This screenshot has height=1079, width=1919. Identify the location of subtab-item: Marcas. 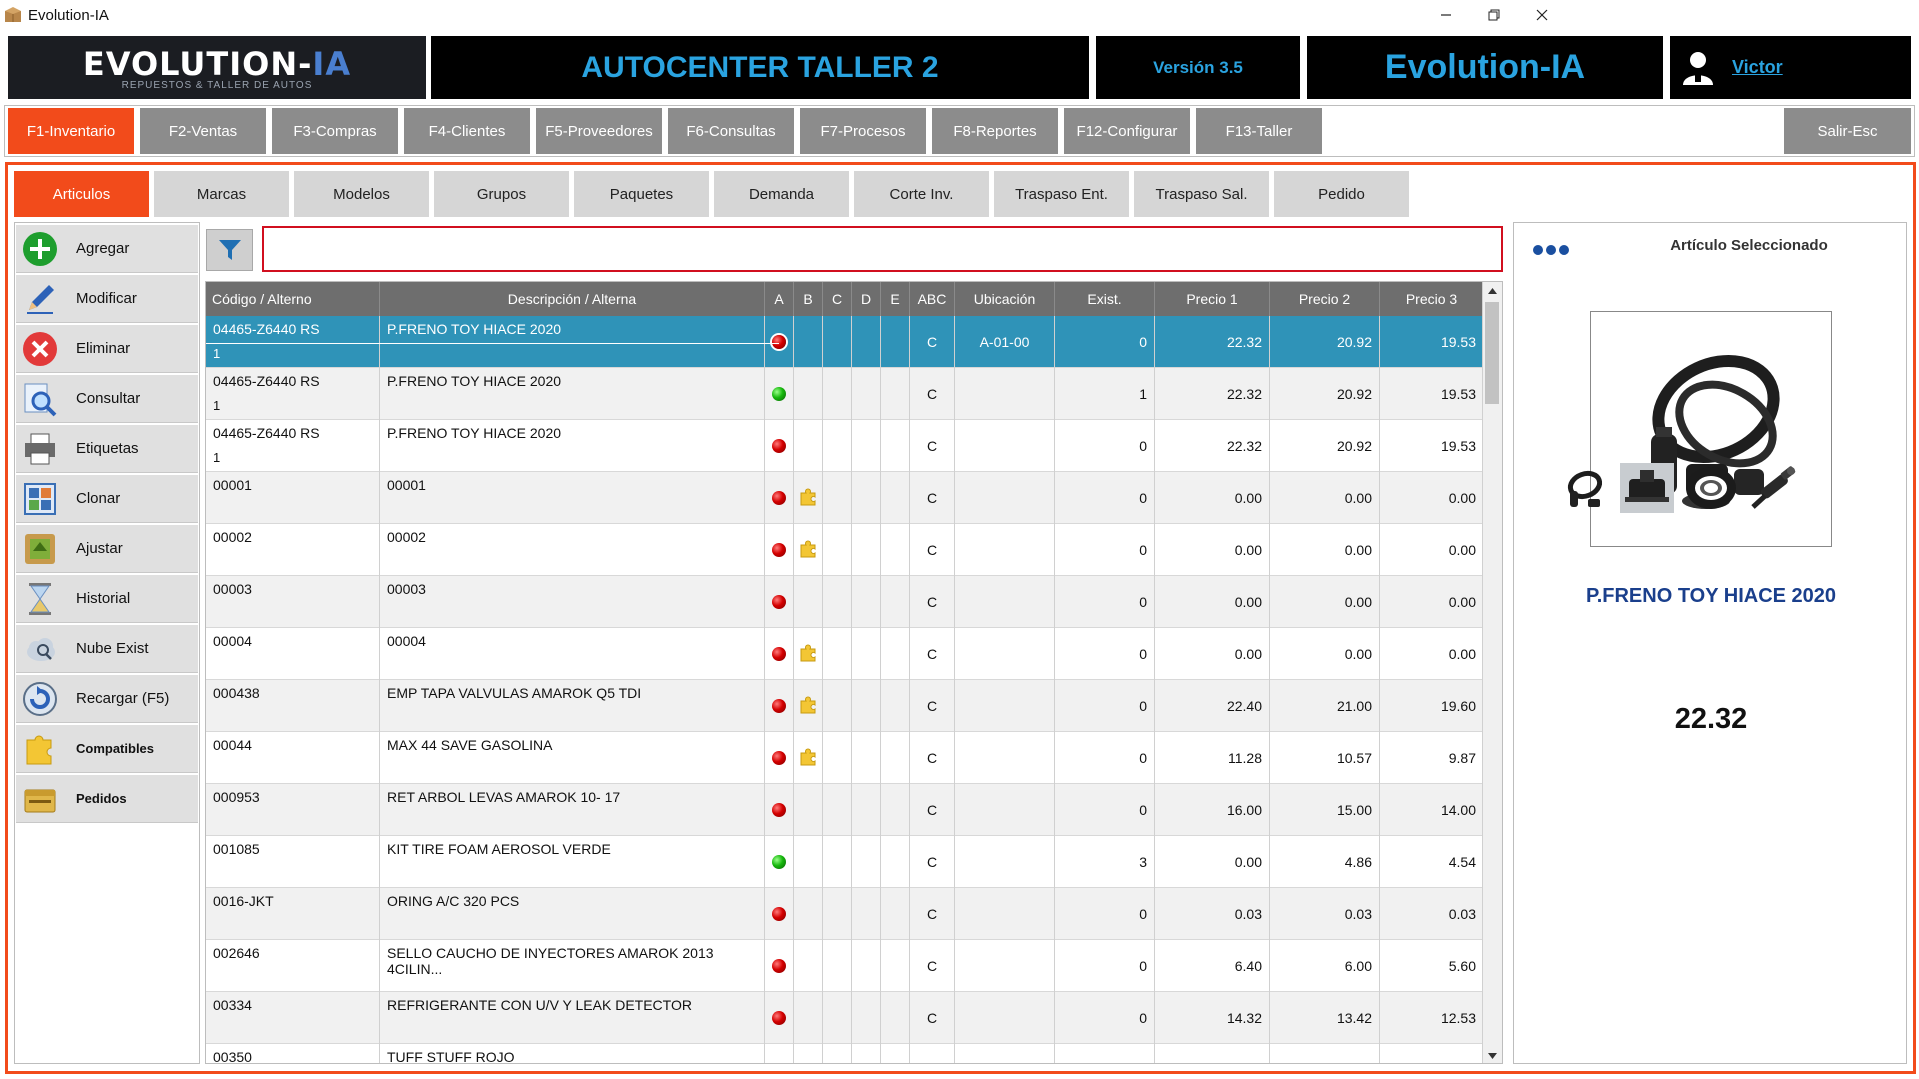
(221, 194).